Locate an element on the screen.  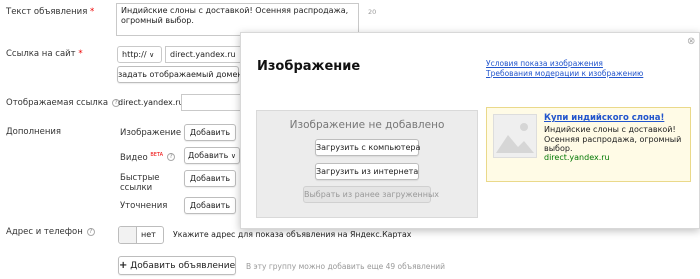
image-placeholder-icon is located at coordinates (515, 136).